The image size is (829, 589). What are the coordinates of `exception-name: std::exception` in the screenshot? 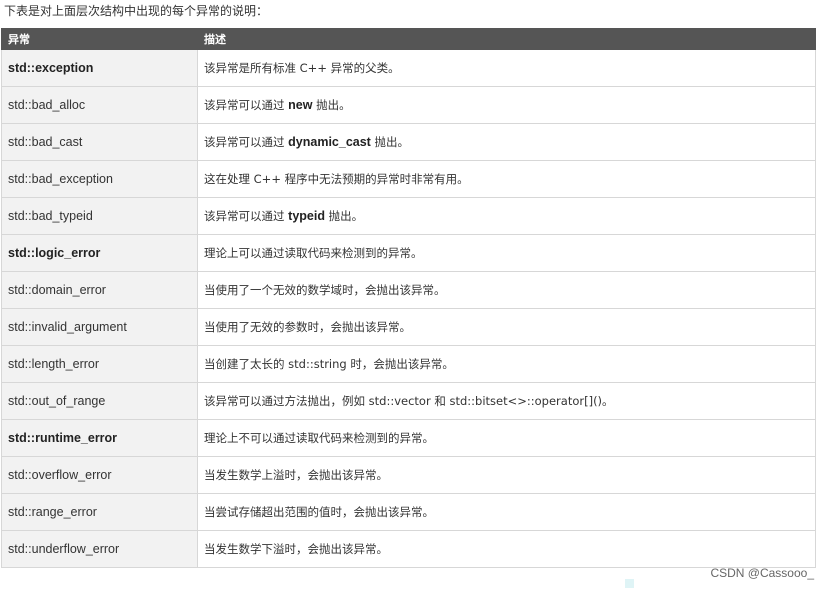 It's located at (99, 68).